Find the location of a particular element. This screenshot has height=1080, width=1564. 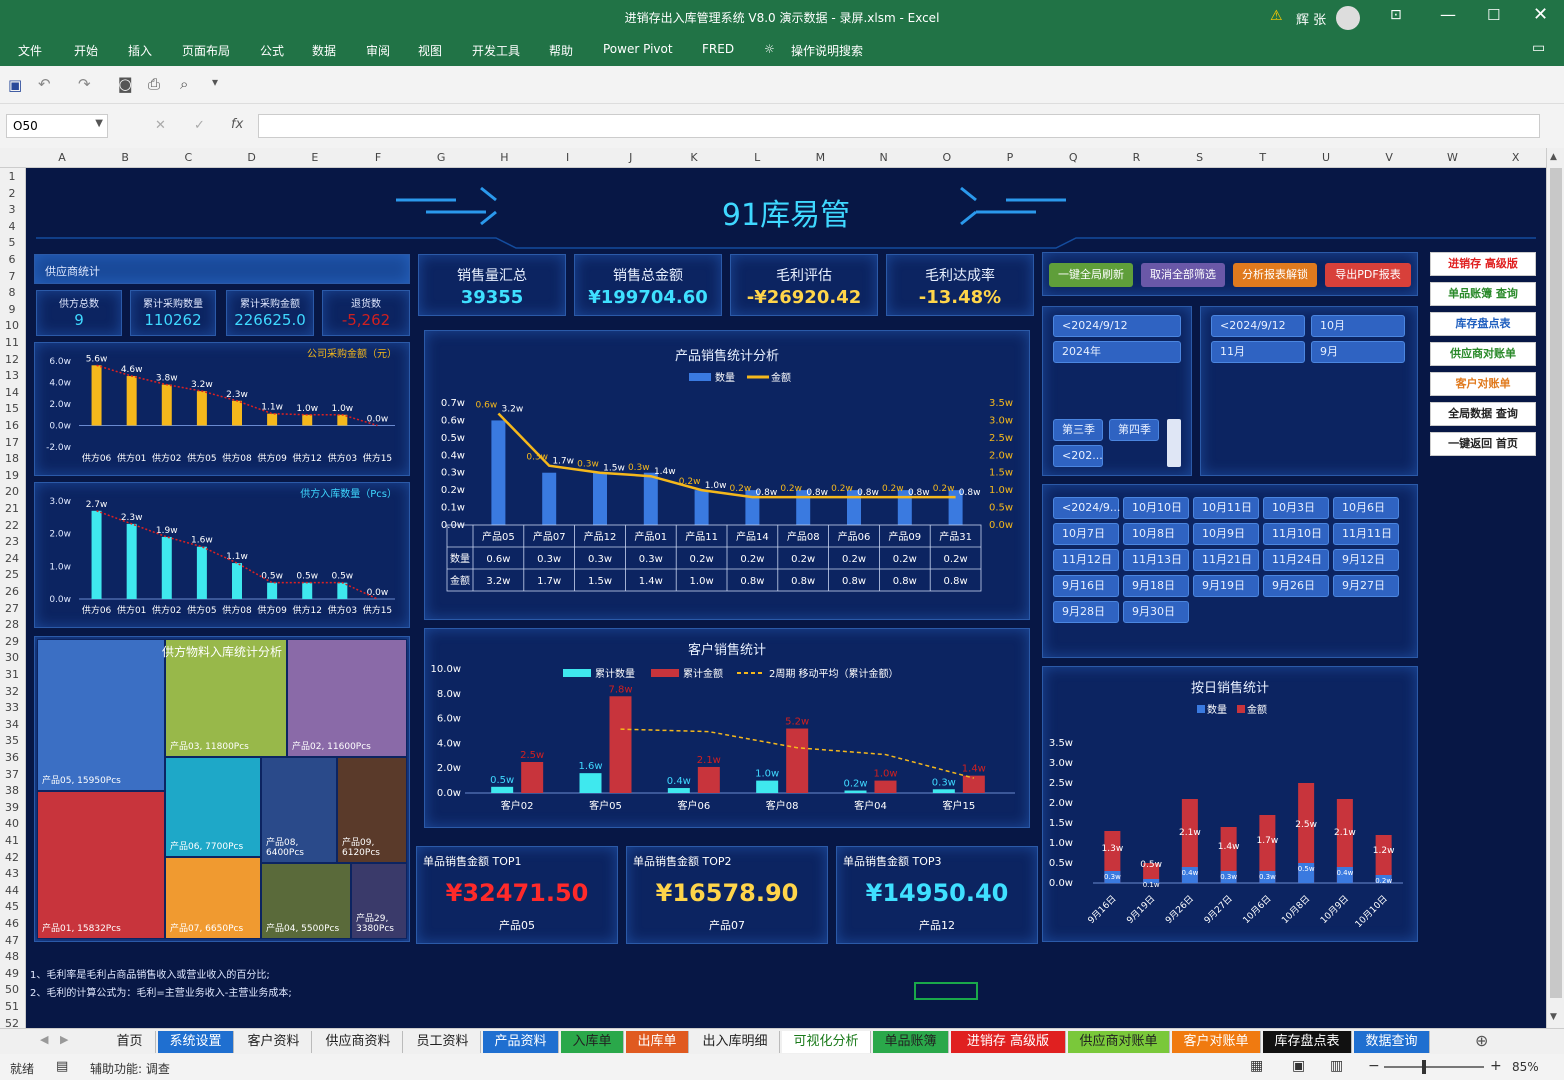

column-header: R is located at coordinates (1136, 157).